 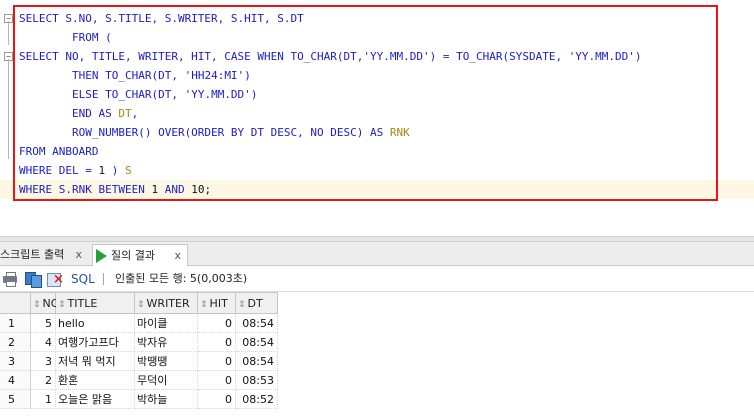 What do you see at coordinates (166, 361) in the screenshot?
I see `cell-writer: 박땡땡` at bounding box center [166, 361].